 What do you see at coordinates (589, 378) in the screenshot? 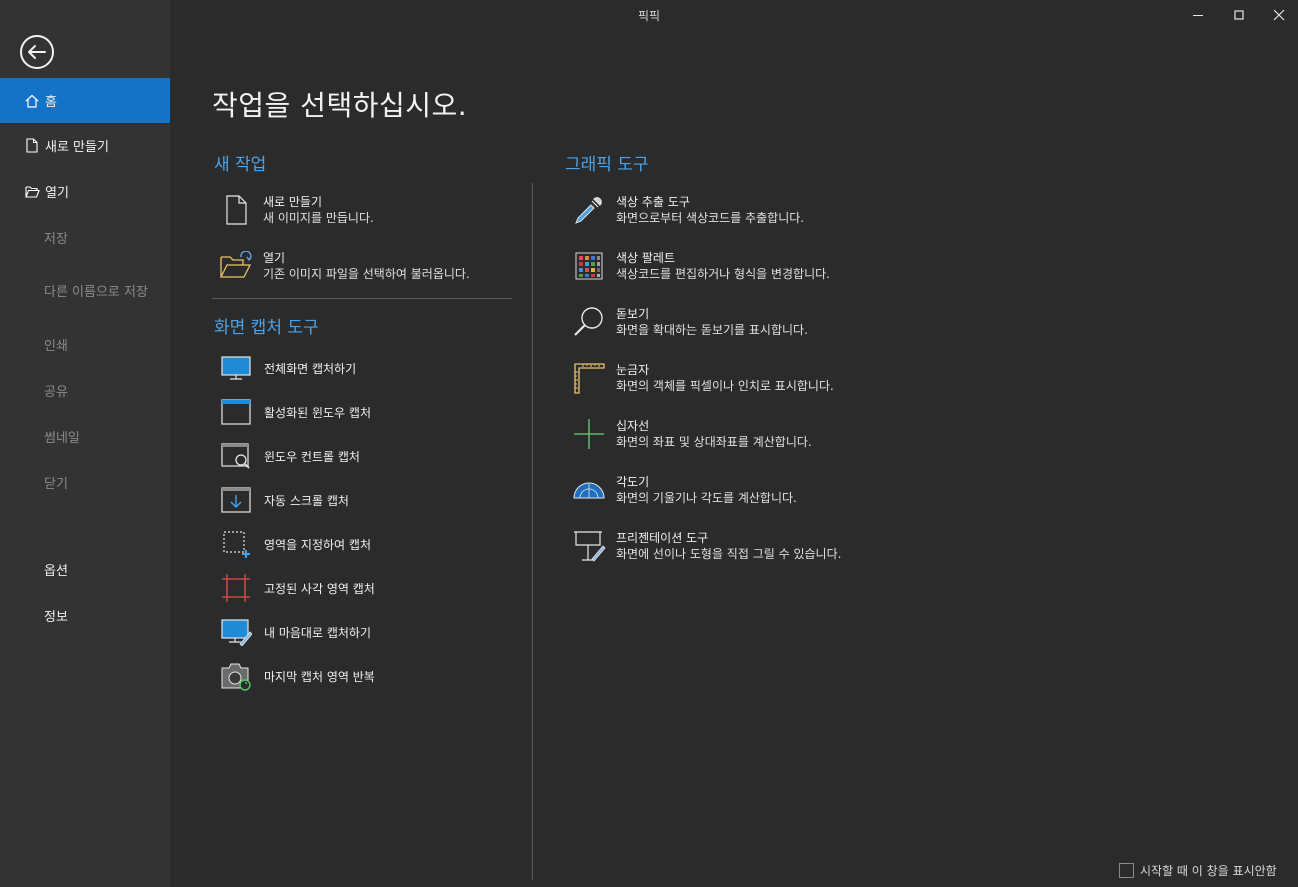
I see `ruler-icon` at bounding box center [589, 378].